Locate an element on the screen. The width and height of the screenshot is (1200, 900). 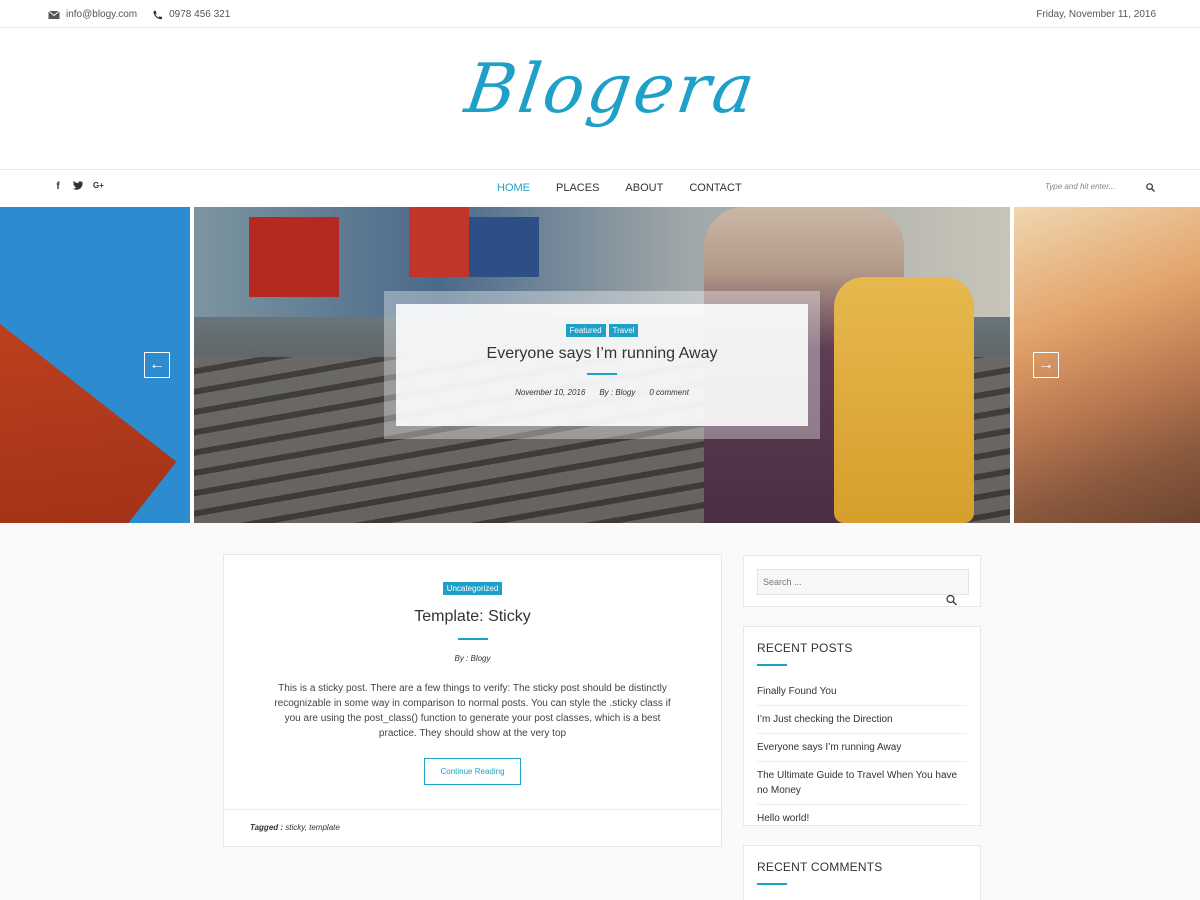
slider-prev-button: ← is located at coordinates (157, 365).